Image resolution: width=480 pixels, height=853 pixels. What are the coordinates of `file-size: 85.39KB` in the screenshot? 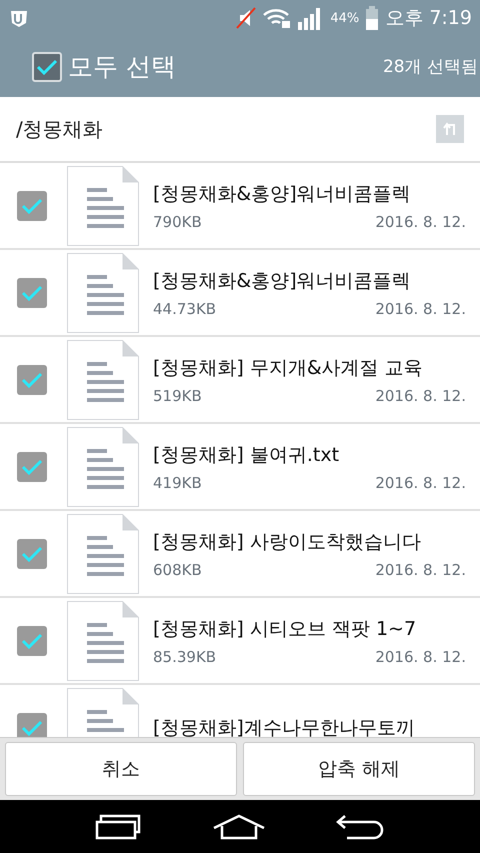 It's located at (184, 657).